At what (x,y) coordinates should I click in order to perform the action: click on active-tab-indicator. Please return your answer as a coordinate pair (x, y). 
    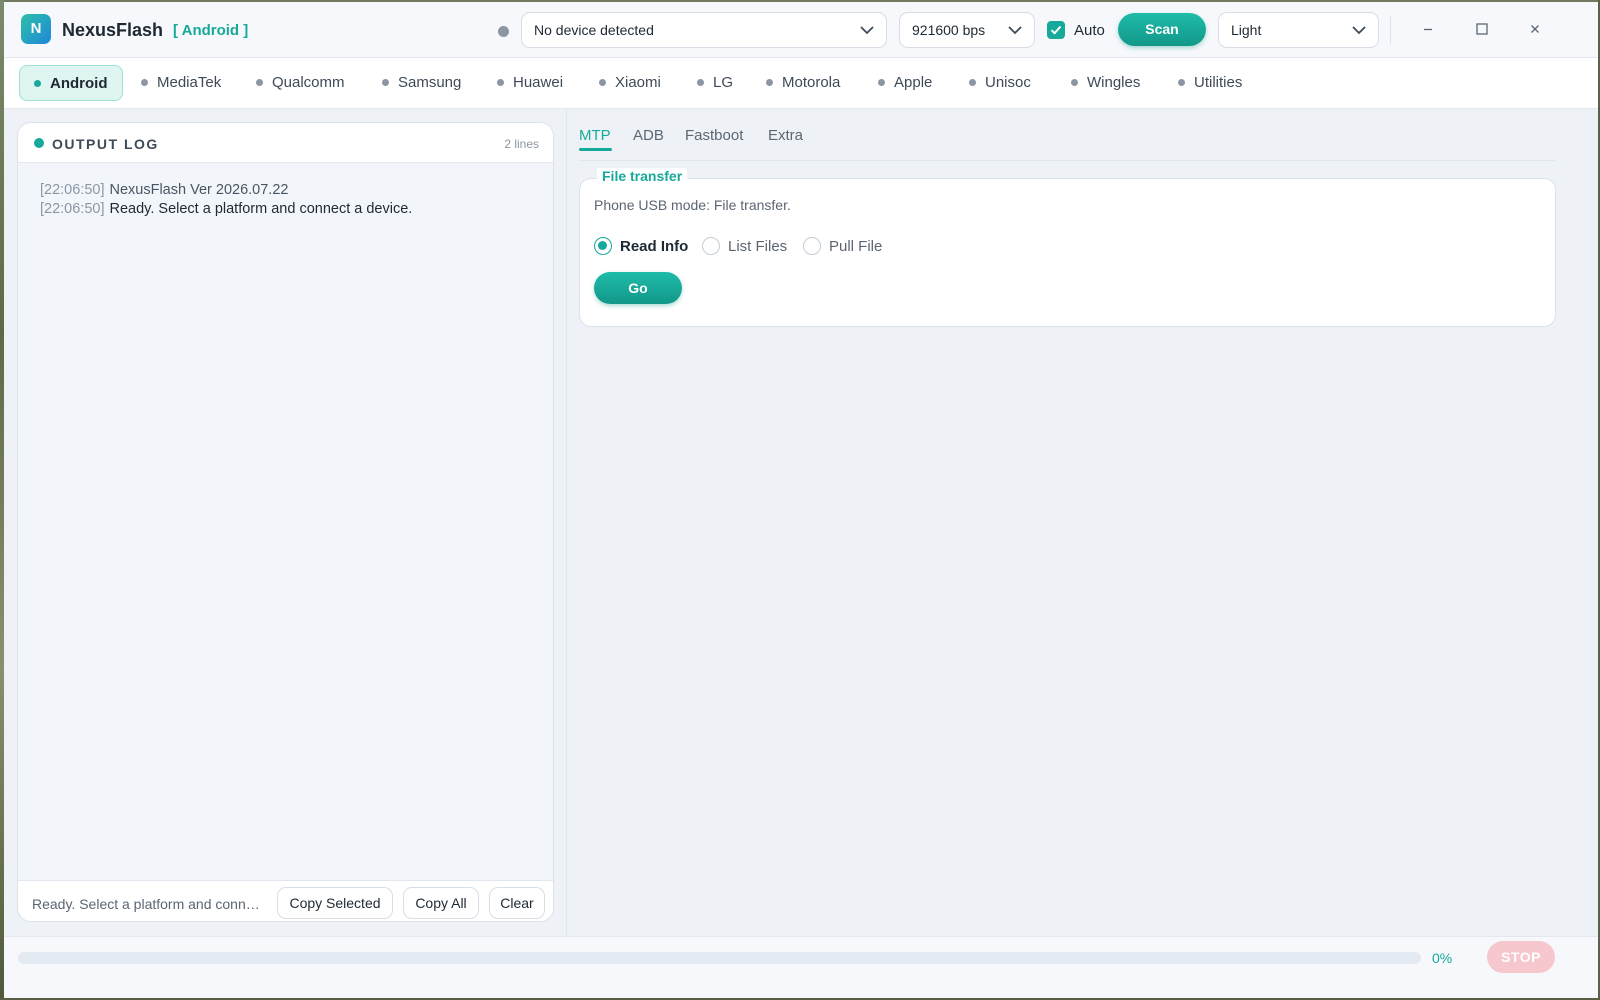
    Looking at the image, I should click on (595, 149).